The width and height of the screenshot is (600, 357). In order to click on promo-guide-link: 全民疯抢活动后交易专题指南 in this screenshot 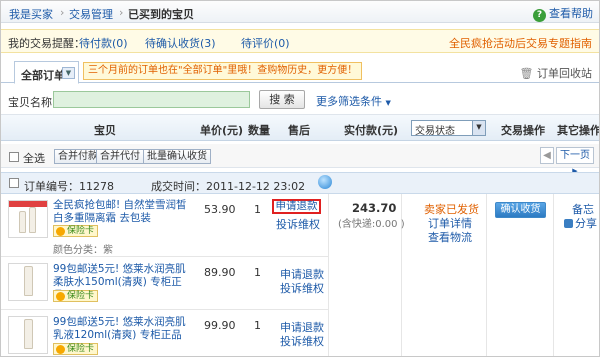, I will do `click(520, 43)`.